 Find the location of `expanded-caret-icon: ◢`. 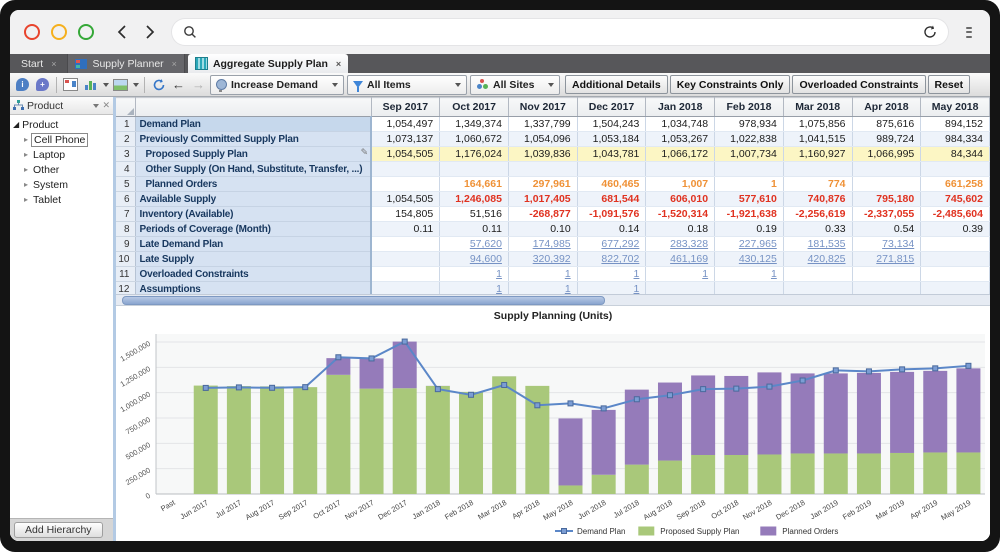

expanded-caret-icon: ◢ is located at coordinates (16, 124).